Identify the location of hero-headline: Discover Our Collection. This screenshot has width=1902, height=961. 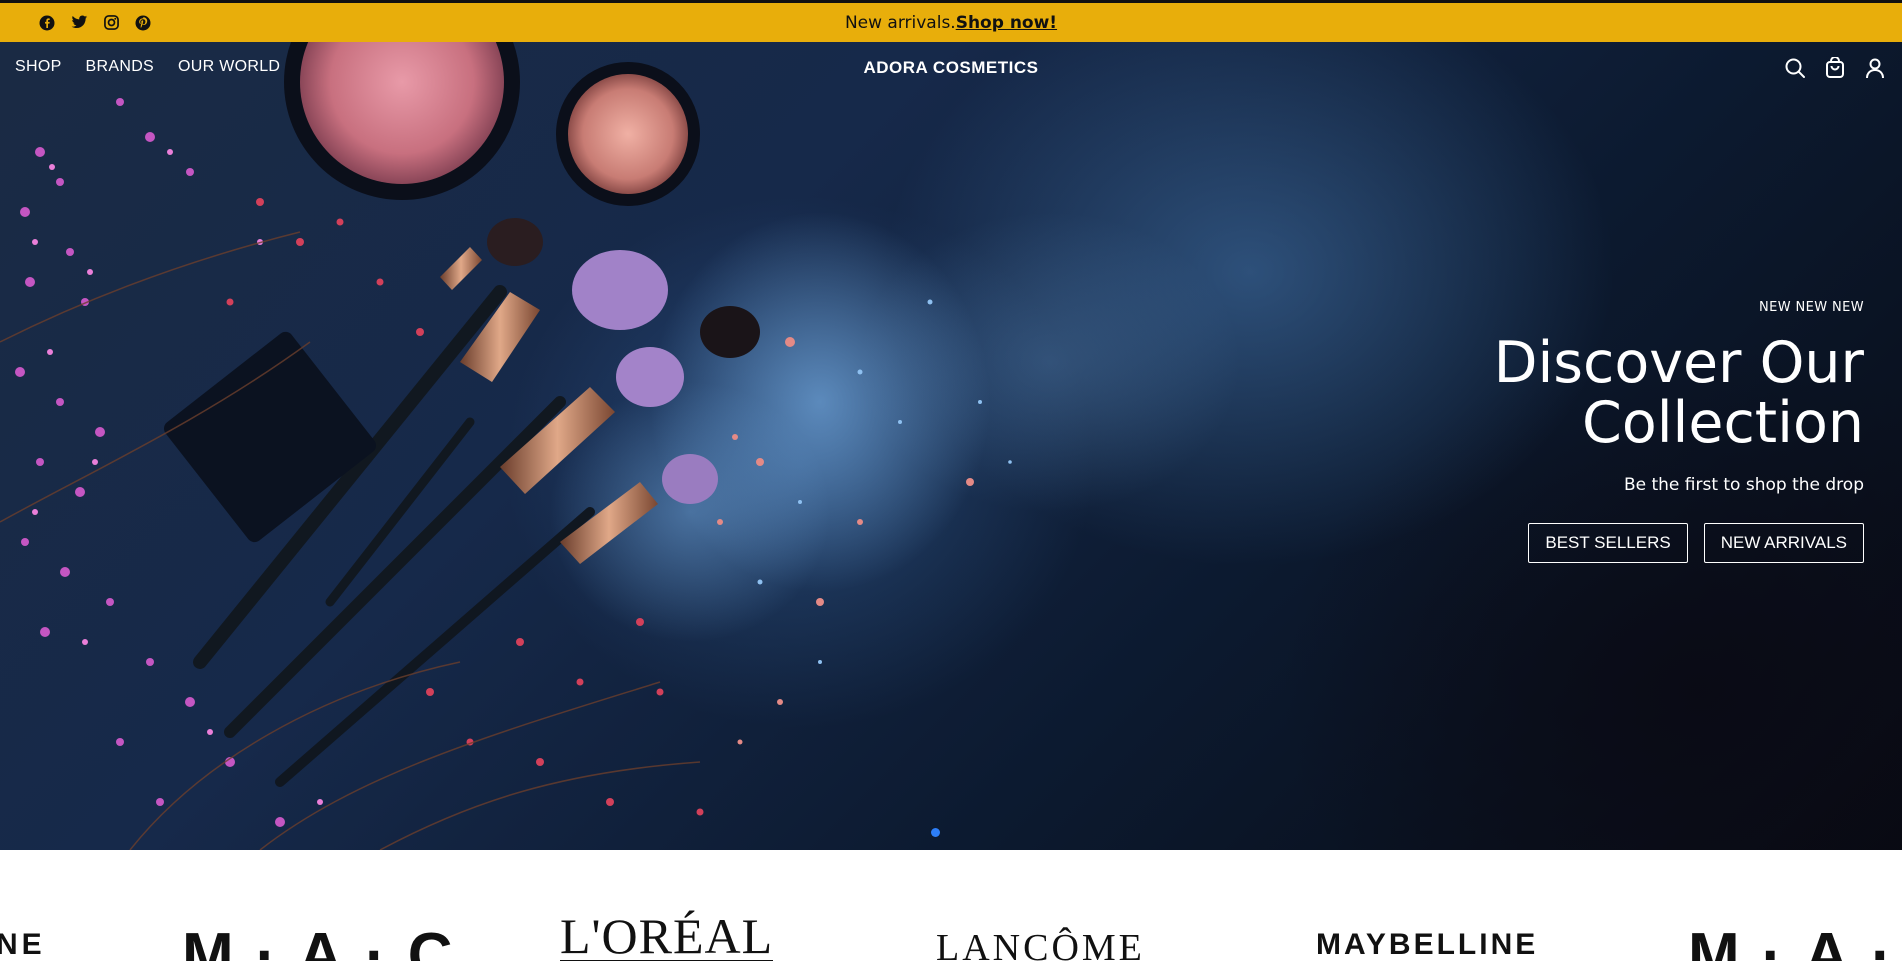
(1678, 393).